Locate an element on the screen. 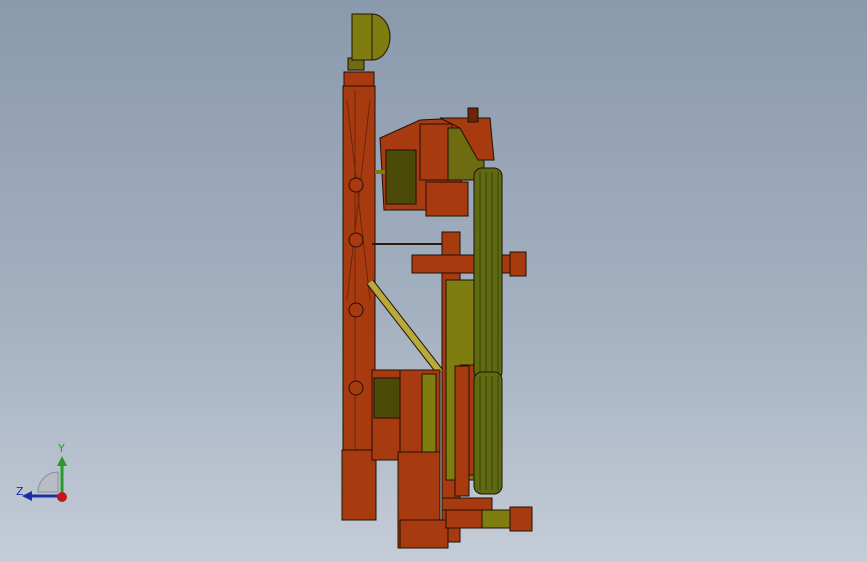 This screenshot has width=867, height=562. roof-antenna is located at coordinates (473, 115).